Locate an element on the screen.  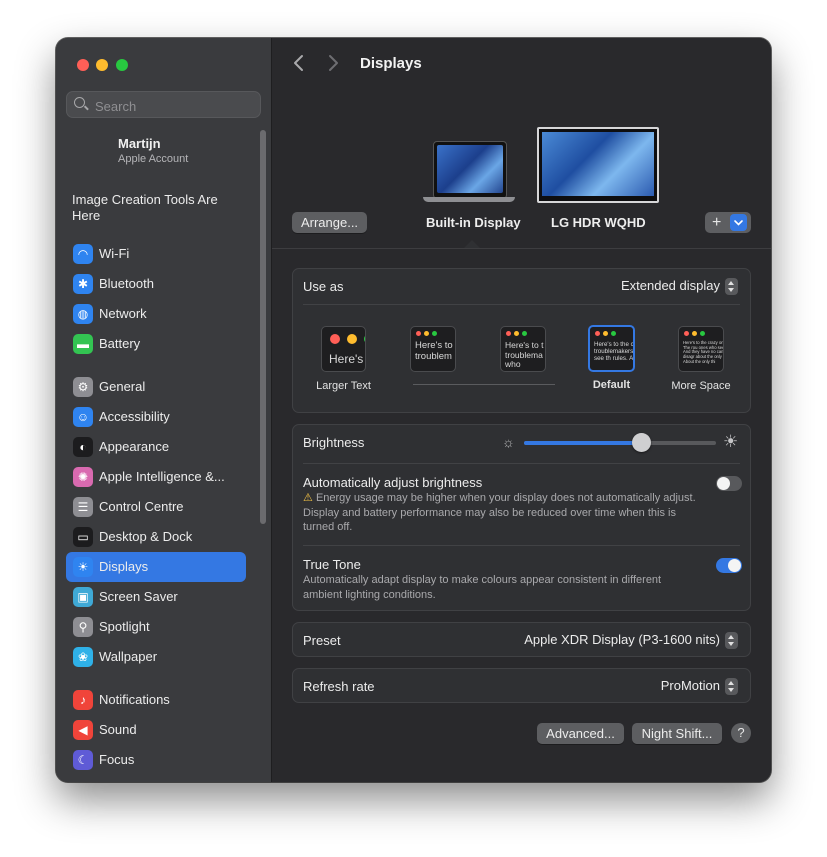
sidebar-item-label: Sound is located at coordinates (118, 729).